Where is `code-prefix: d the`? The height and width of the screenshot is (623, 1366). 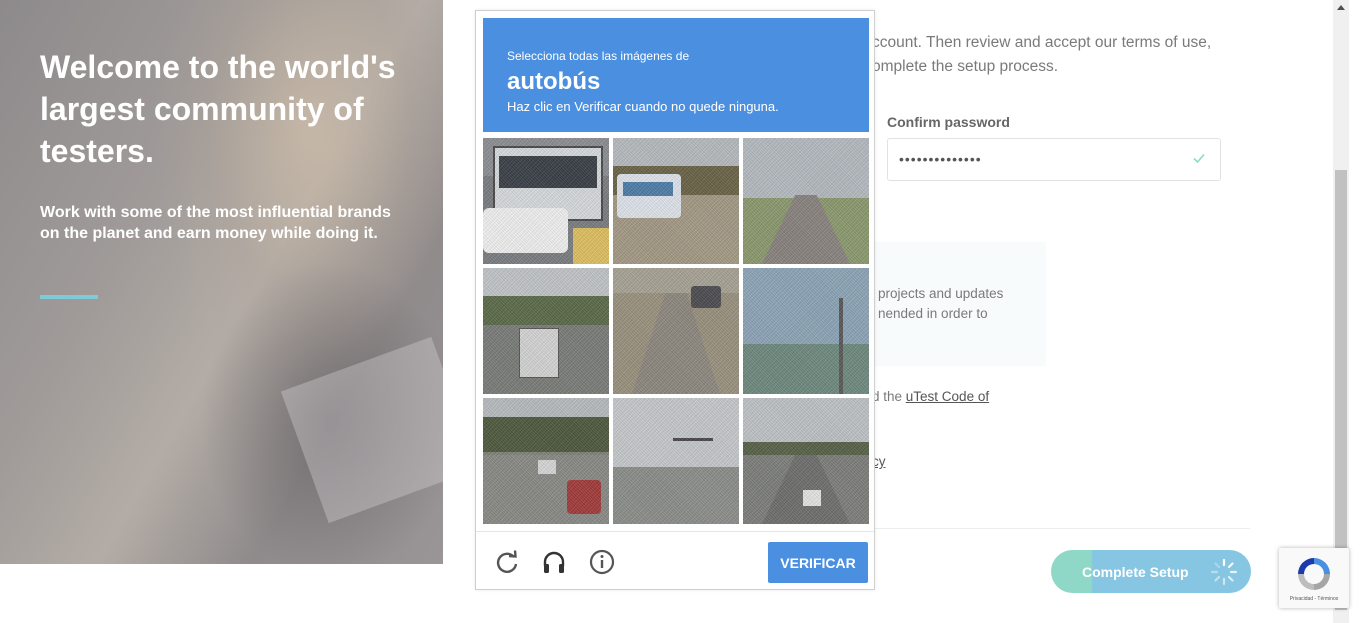
code-prefix: d the is located at coordinates (889, 396).